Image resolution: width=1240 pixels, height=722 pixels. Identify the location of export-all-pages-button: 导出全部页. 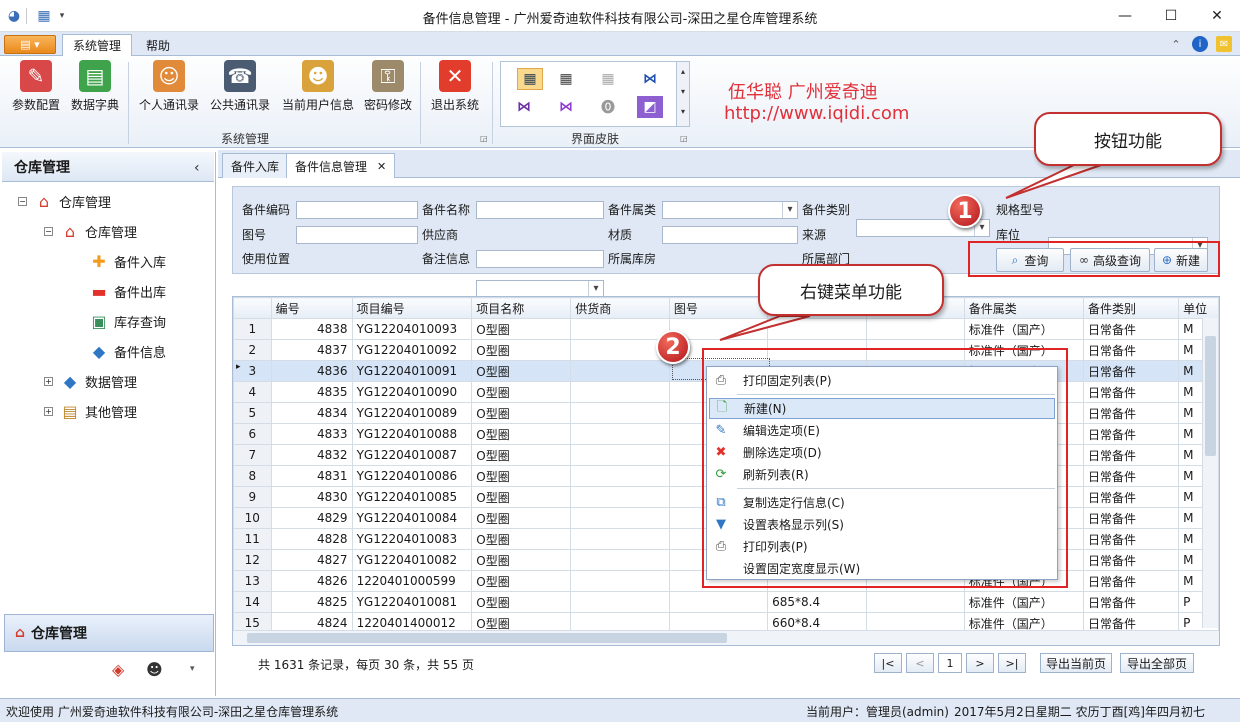
(1157, 663).